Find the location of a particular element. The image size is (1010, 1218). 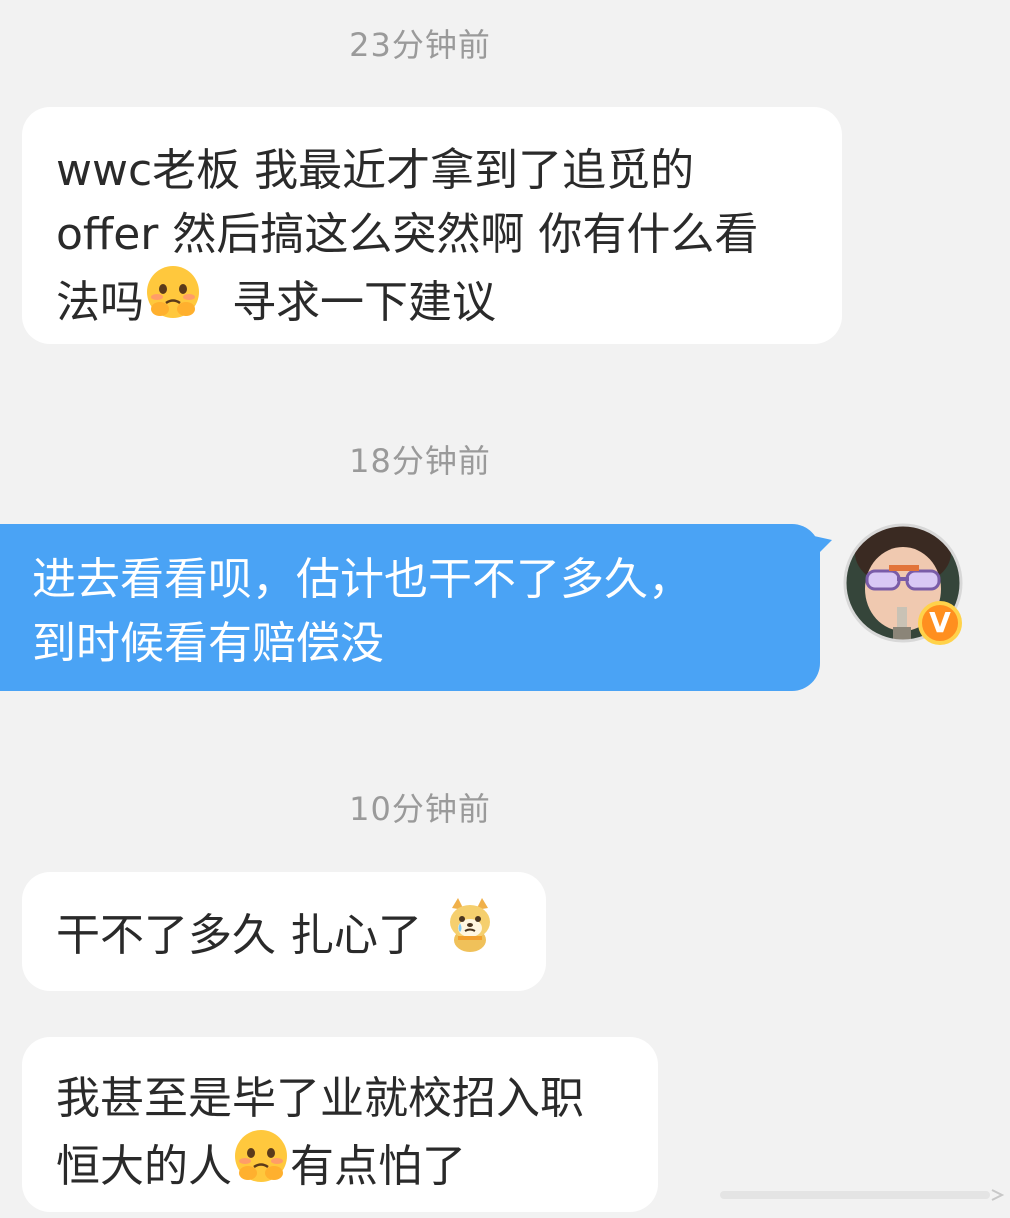

message-line-with-emoji: 恒大的人 有点怕了 is located at coordinates (357, 1168).